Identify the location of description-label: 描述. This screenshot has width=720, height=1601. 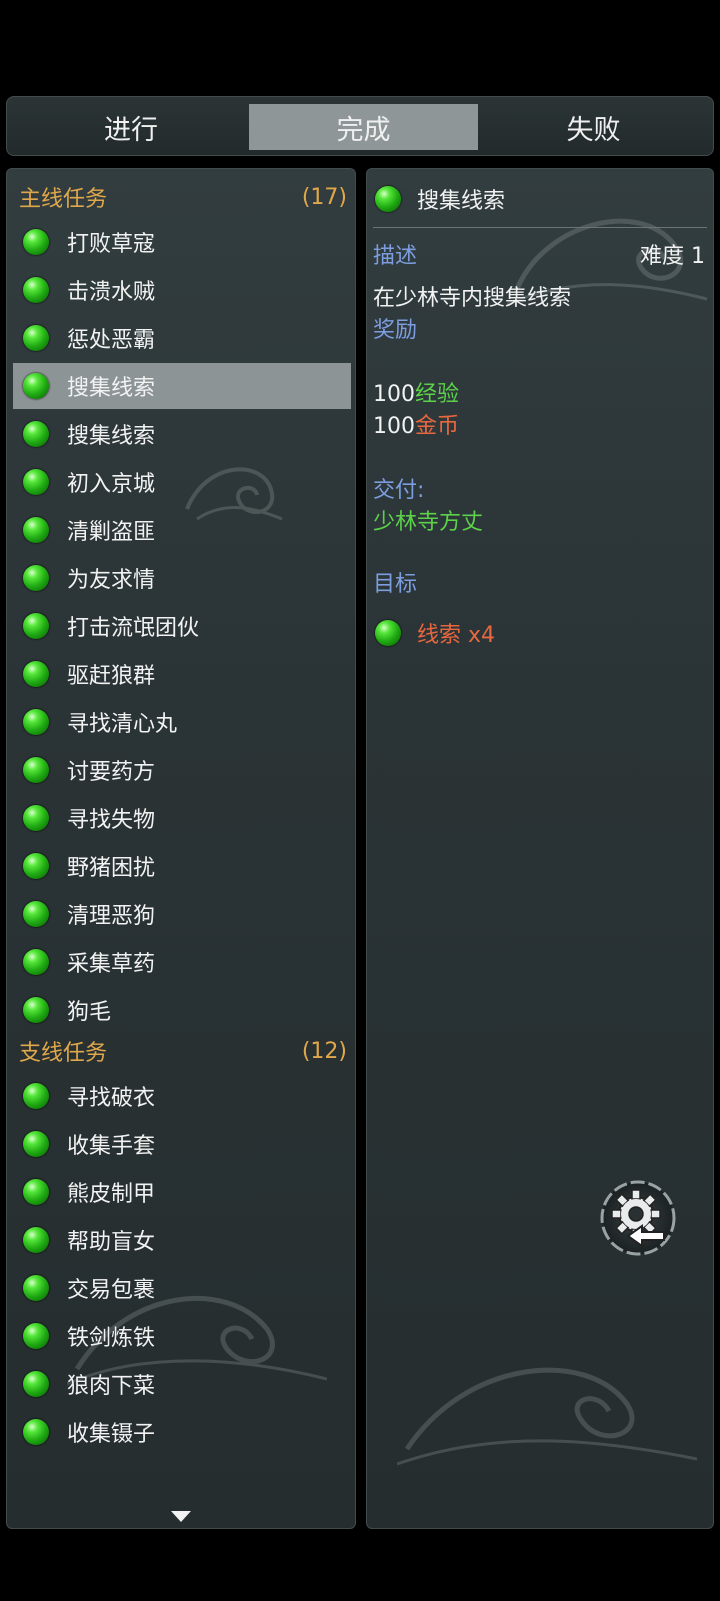
(395, 256).